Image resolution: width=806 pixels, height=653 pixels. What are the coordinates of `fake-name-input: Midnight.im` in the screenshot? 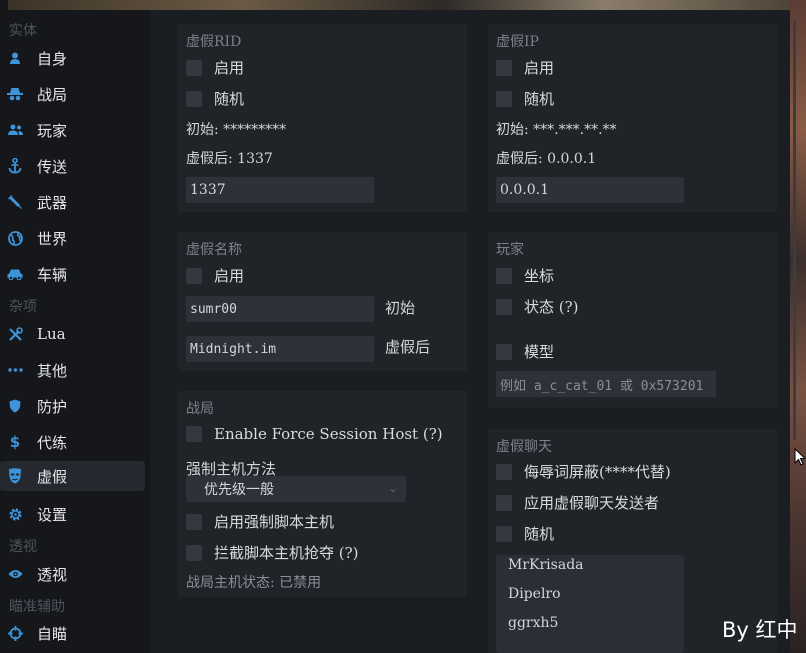 It's located at (280, 349).